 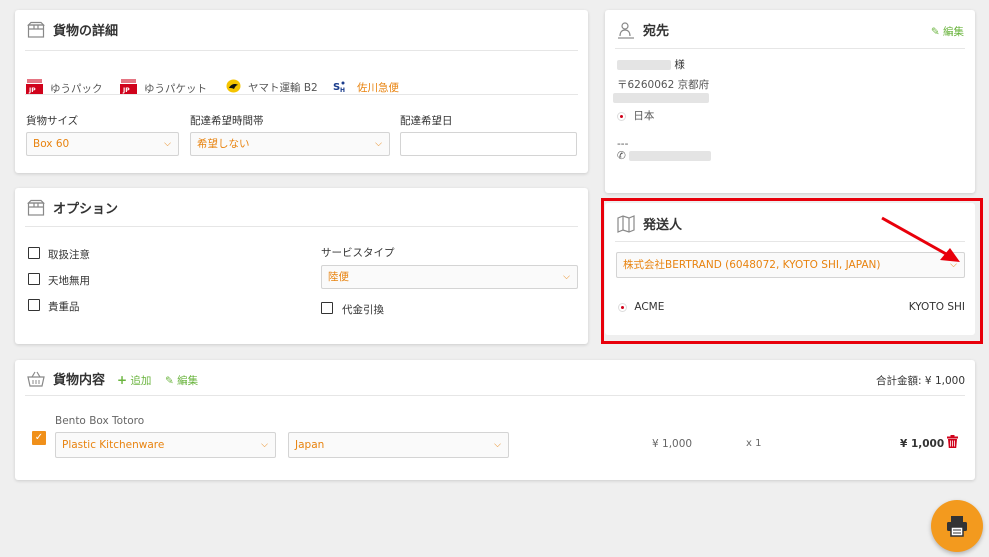 What do you see at coordinates (947, 31) in the screenshot?
I see `recipient-edit-link: ✎ 編集` at bounding box center [947, 31].